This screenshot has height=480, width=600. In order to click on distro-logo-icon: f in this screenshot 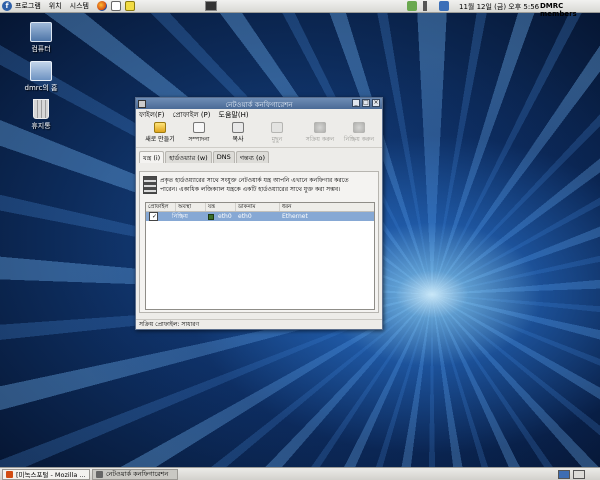, I will do `click(7, 6)`.